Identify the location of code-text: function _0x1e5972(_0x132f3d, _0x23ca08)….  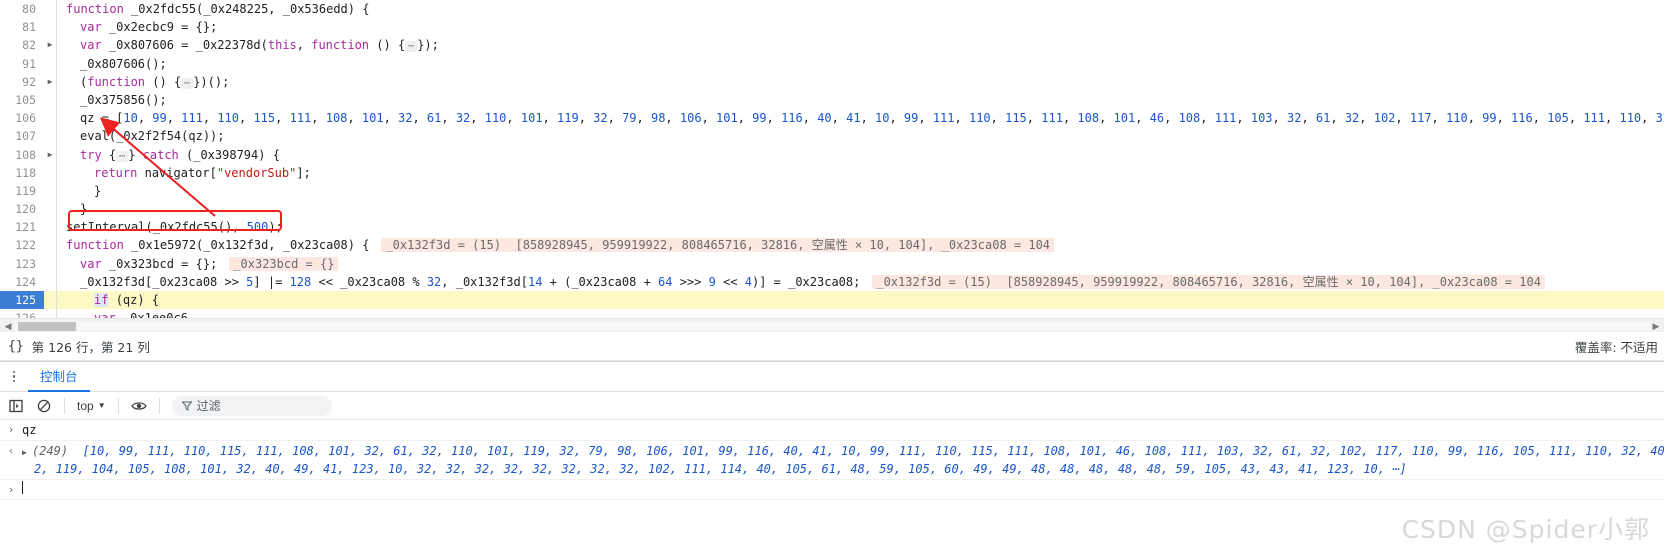
(560, 245).